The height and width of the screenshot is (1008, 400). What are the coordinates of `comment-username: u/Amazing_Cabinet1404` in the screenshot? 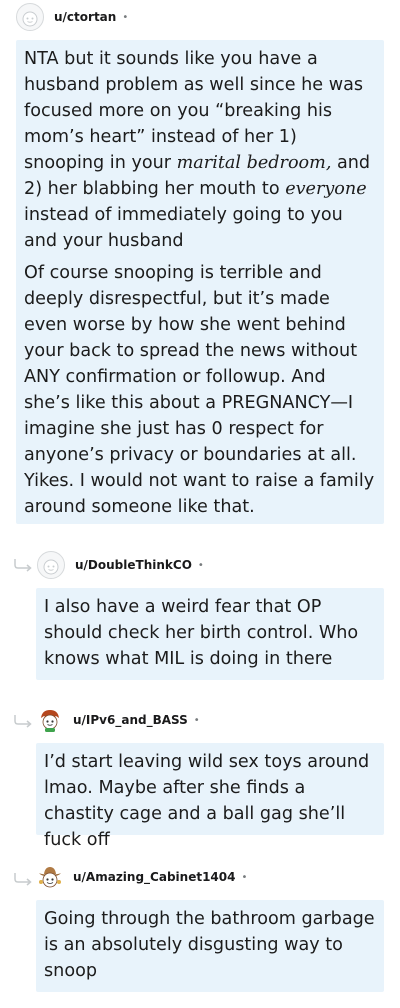 It's located at (154, 877).